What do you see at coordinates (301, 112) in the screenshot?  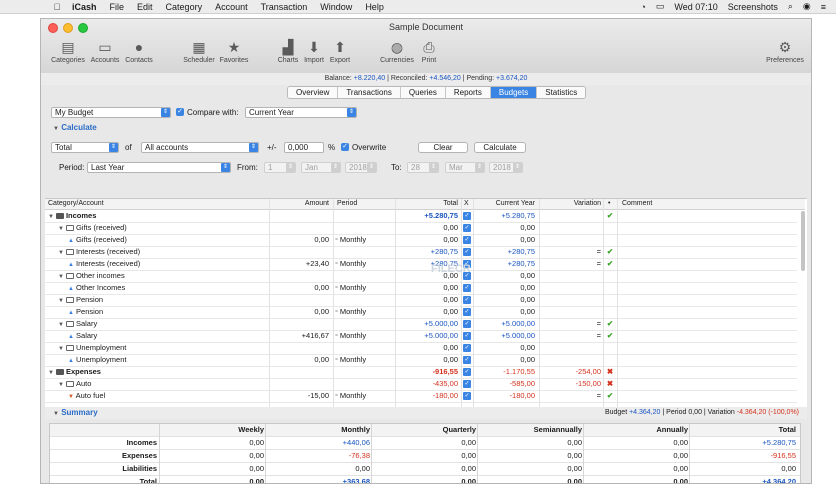 I see `compare-select: Current Year ⇕` at bounding box center [301, 112].